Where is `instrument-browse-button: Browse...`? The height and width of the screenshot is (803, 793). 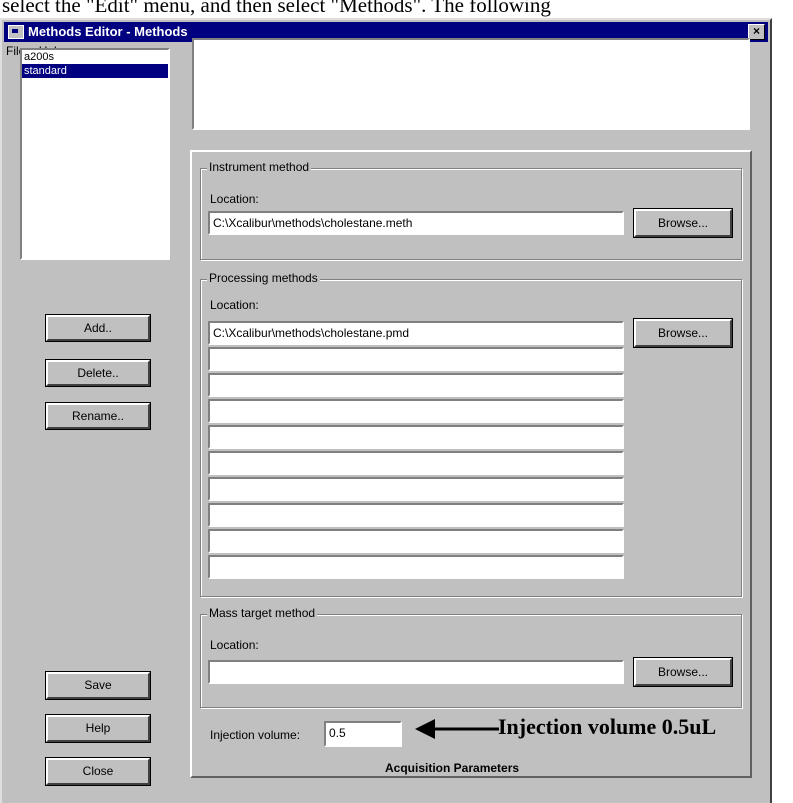 instrument-browse-button: Browse... is located at coordinates (683, 223).